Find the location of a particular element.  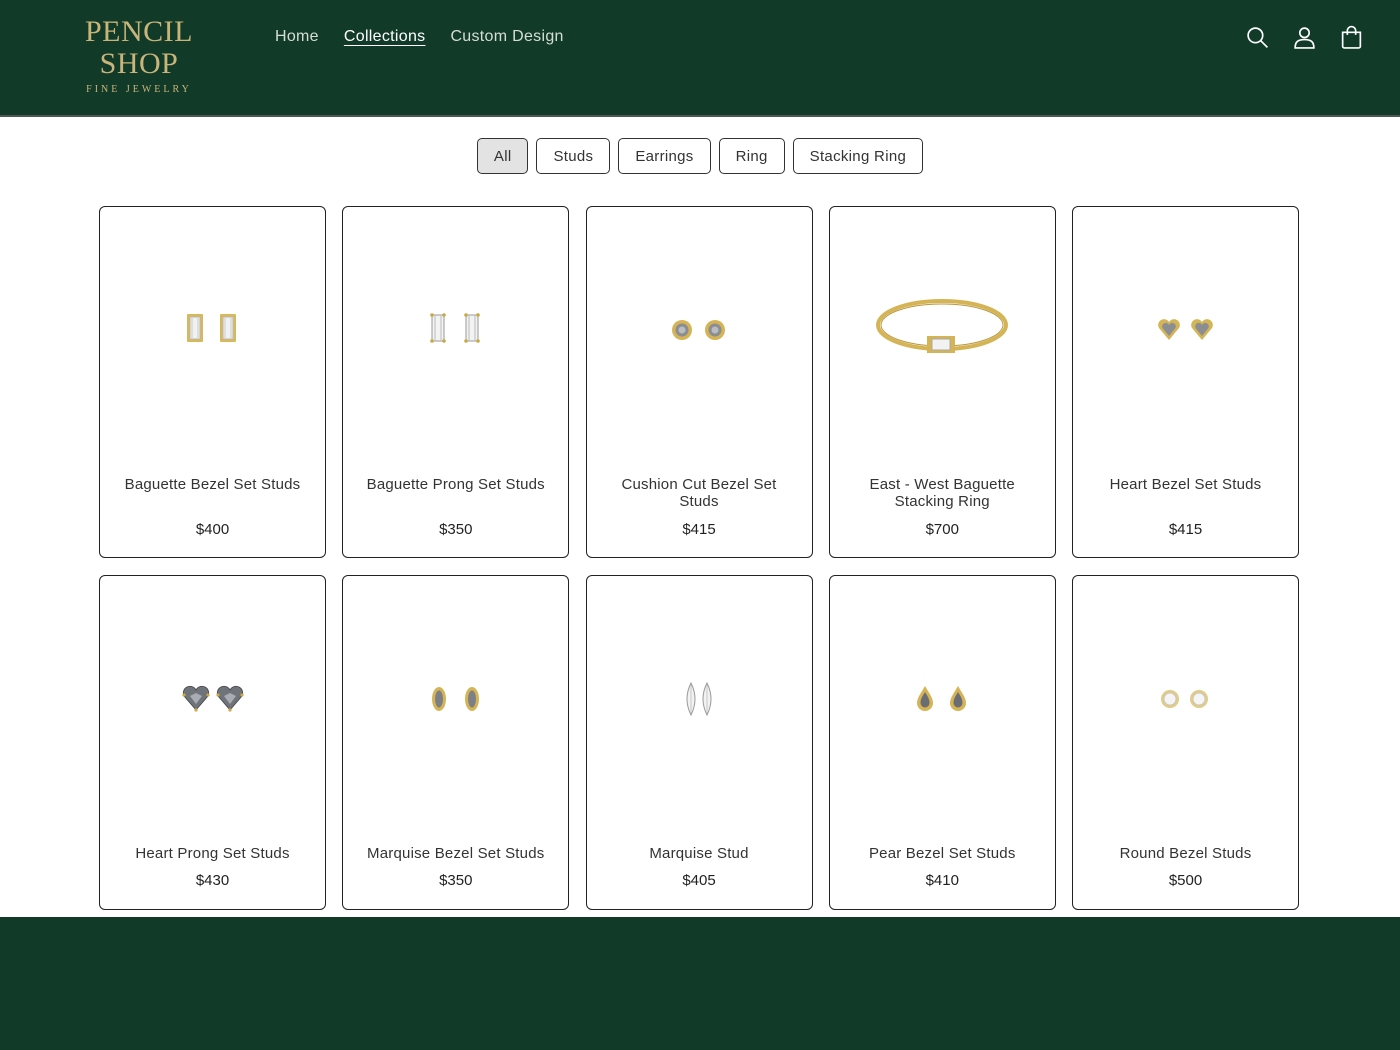

product-card: Marquise Stud $405 is located at coordinates (699, 742).